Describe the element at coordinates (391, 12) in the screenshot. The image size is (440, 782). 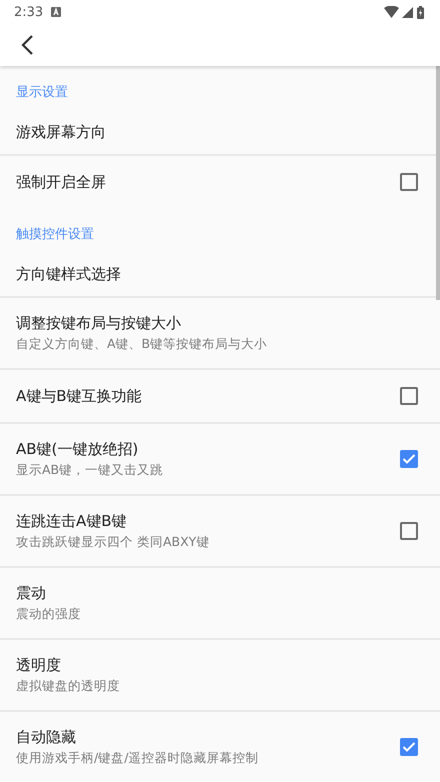
I see `wifi-icon` at that location.